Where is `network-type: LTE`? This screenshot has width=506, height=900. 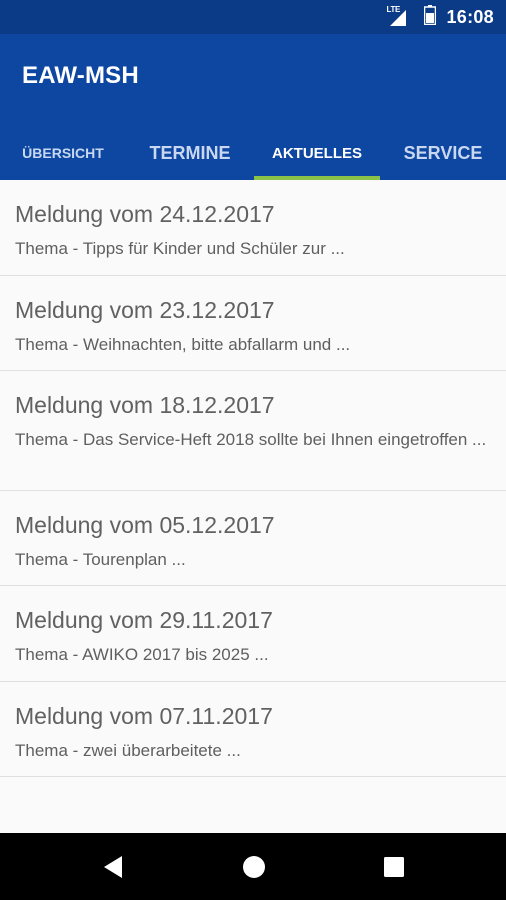 network-type: LTE is located at coordinates (393, 9).